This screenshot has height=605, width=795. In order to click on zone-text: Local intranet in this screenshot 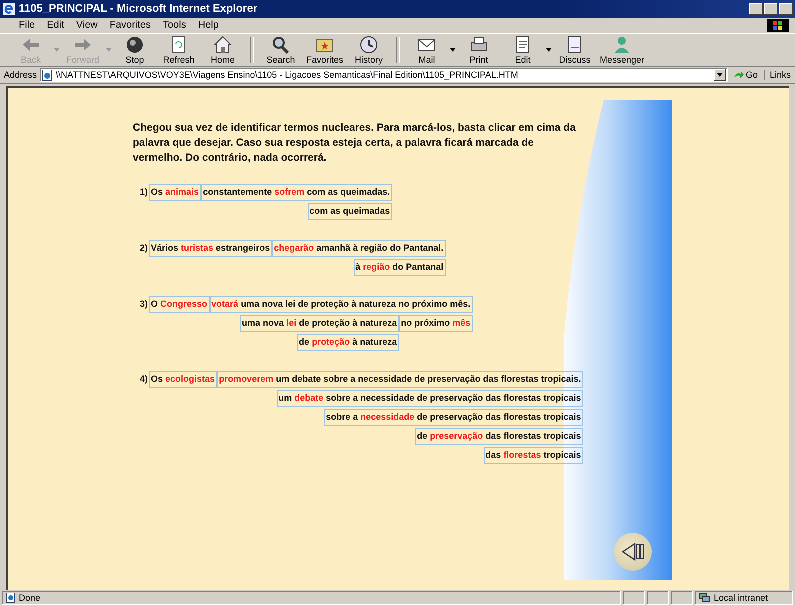, I will do `click(741, 597)`.